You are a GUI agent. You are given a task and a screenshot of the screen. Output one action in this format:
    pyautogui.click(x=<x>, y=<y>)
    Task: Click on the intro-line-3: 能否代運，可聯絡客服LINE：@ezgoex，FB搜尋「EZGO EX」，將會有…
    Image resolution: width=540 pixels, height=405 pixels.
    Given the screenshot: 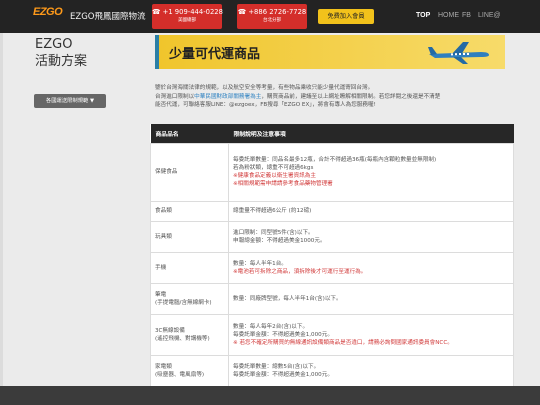 What is the action you would take?
    pyautogui.click(x=265, y=105)
    